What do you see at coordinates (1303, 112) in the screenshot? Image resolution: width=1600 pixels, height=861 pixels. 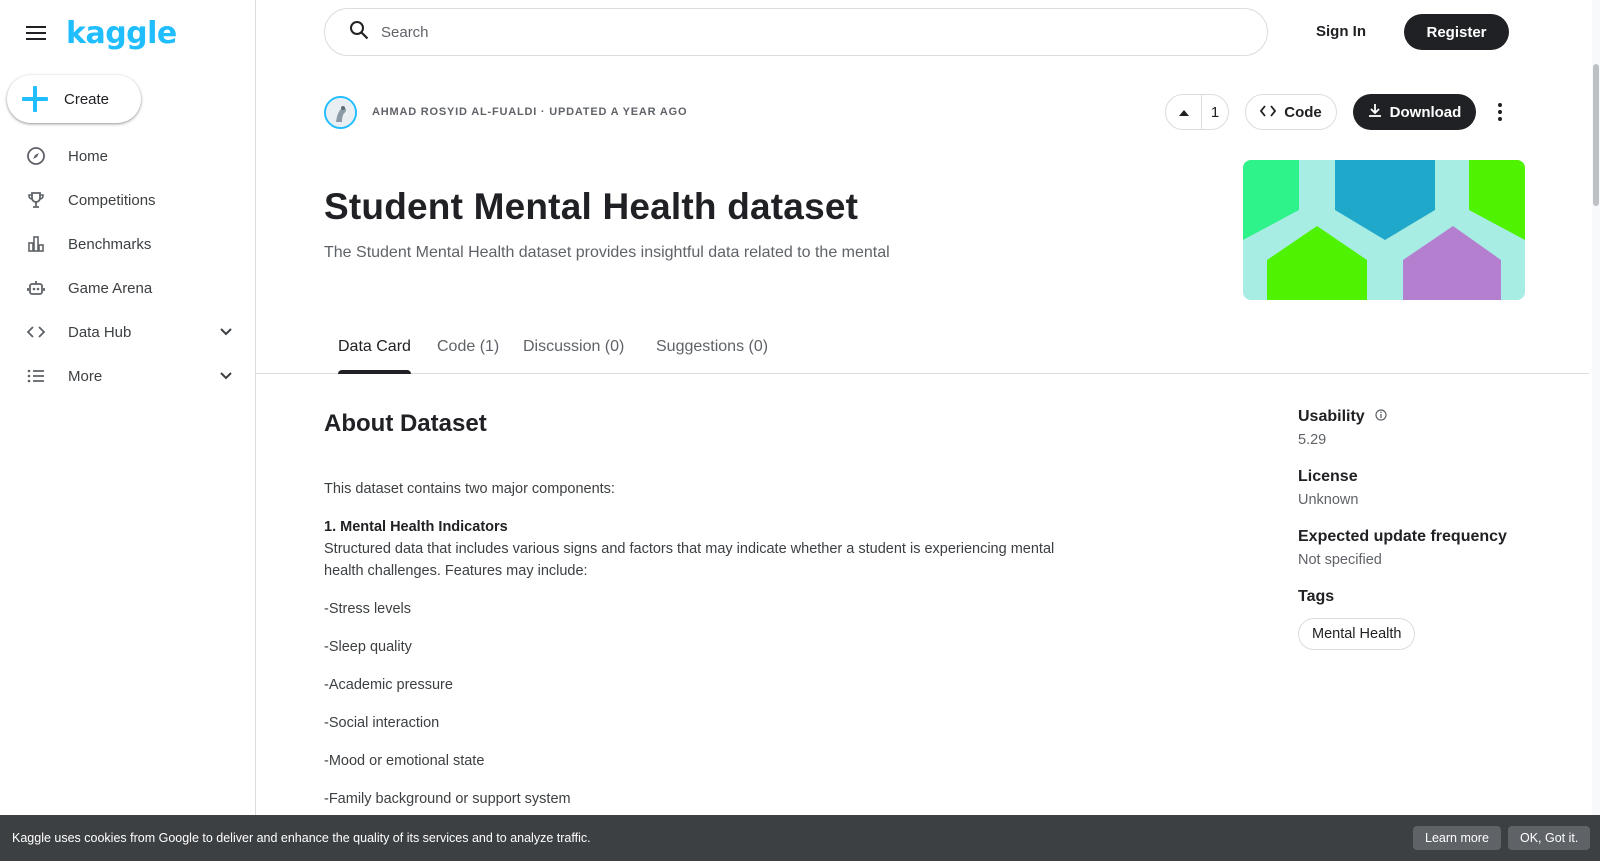 I see `code-button-label: Code` at bounding box center [1303, 112].